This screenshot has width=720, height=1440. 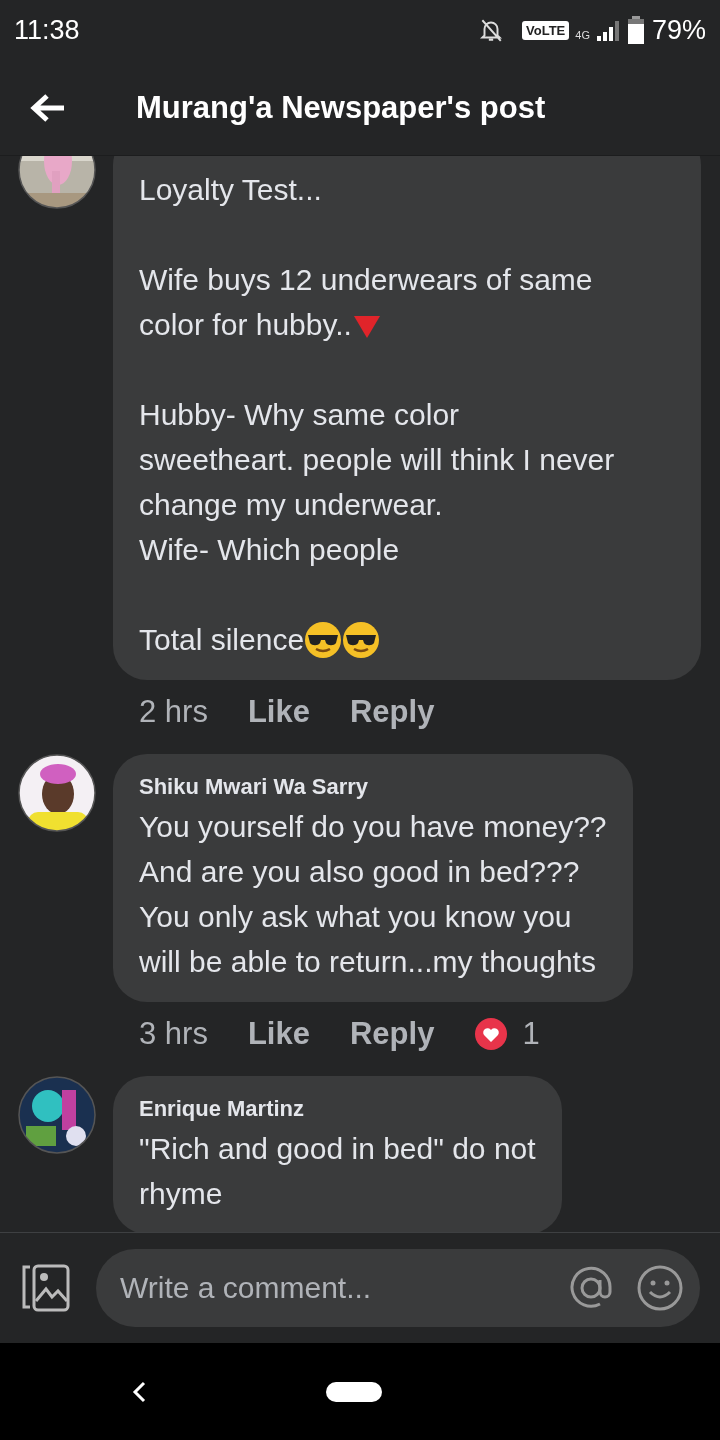 What do you see at coordinates (531, 1034) in the screenshot?
I see `reaction-count: 1` at bounding box center [531, 1034].